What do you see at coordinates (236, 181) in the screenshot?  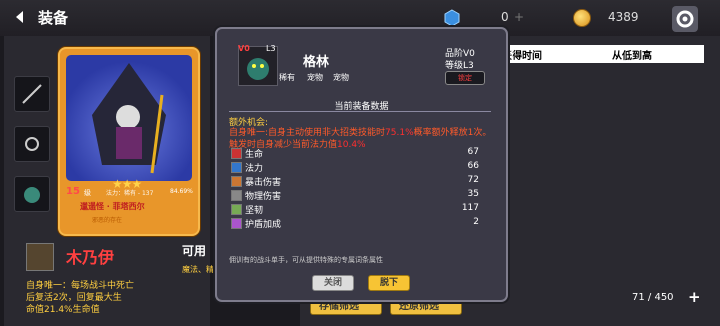 I see `crit-icon` at bounding box center [236, 181].